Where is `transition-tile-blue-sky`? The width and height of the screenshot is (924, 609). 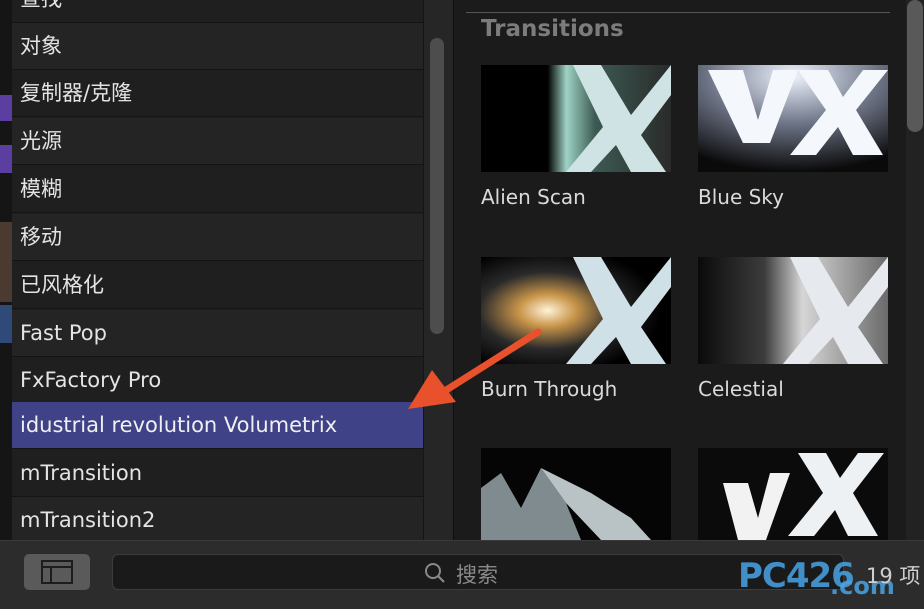
transition-tile-blue-sky is located at coordinates (793, 118).